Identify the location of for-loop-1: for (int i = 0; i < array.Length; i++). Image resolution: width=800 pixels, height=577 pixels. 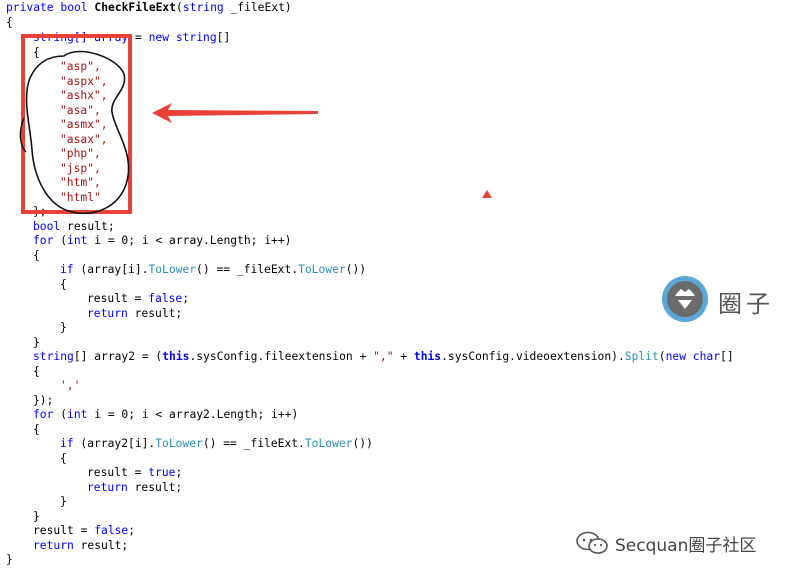
(162, 240).